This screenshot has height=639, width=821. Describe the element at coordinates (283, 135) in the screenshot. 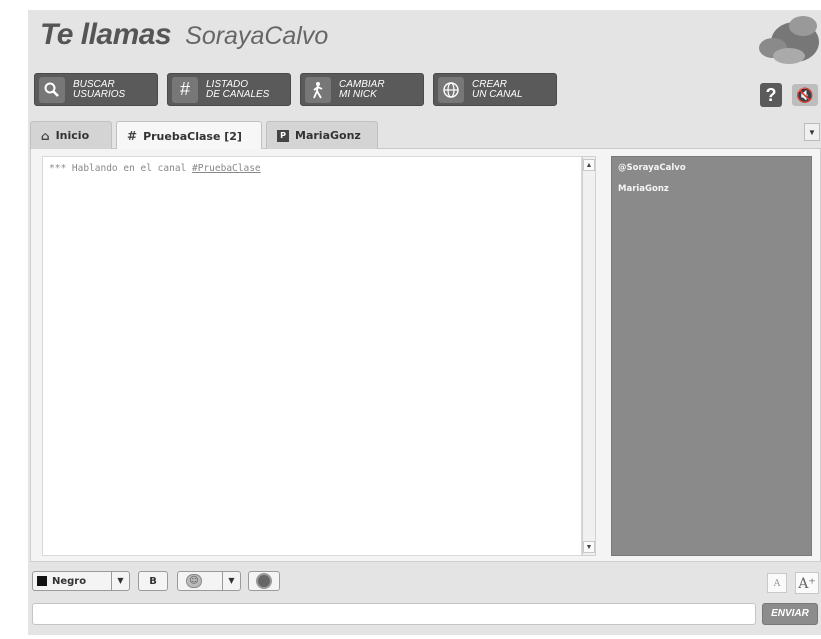

I see `private-chat-icon: P` at that location.